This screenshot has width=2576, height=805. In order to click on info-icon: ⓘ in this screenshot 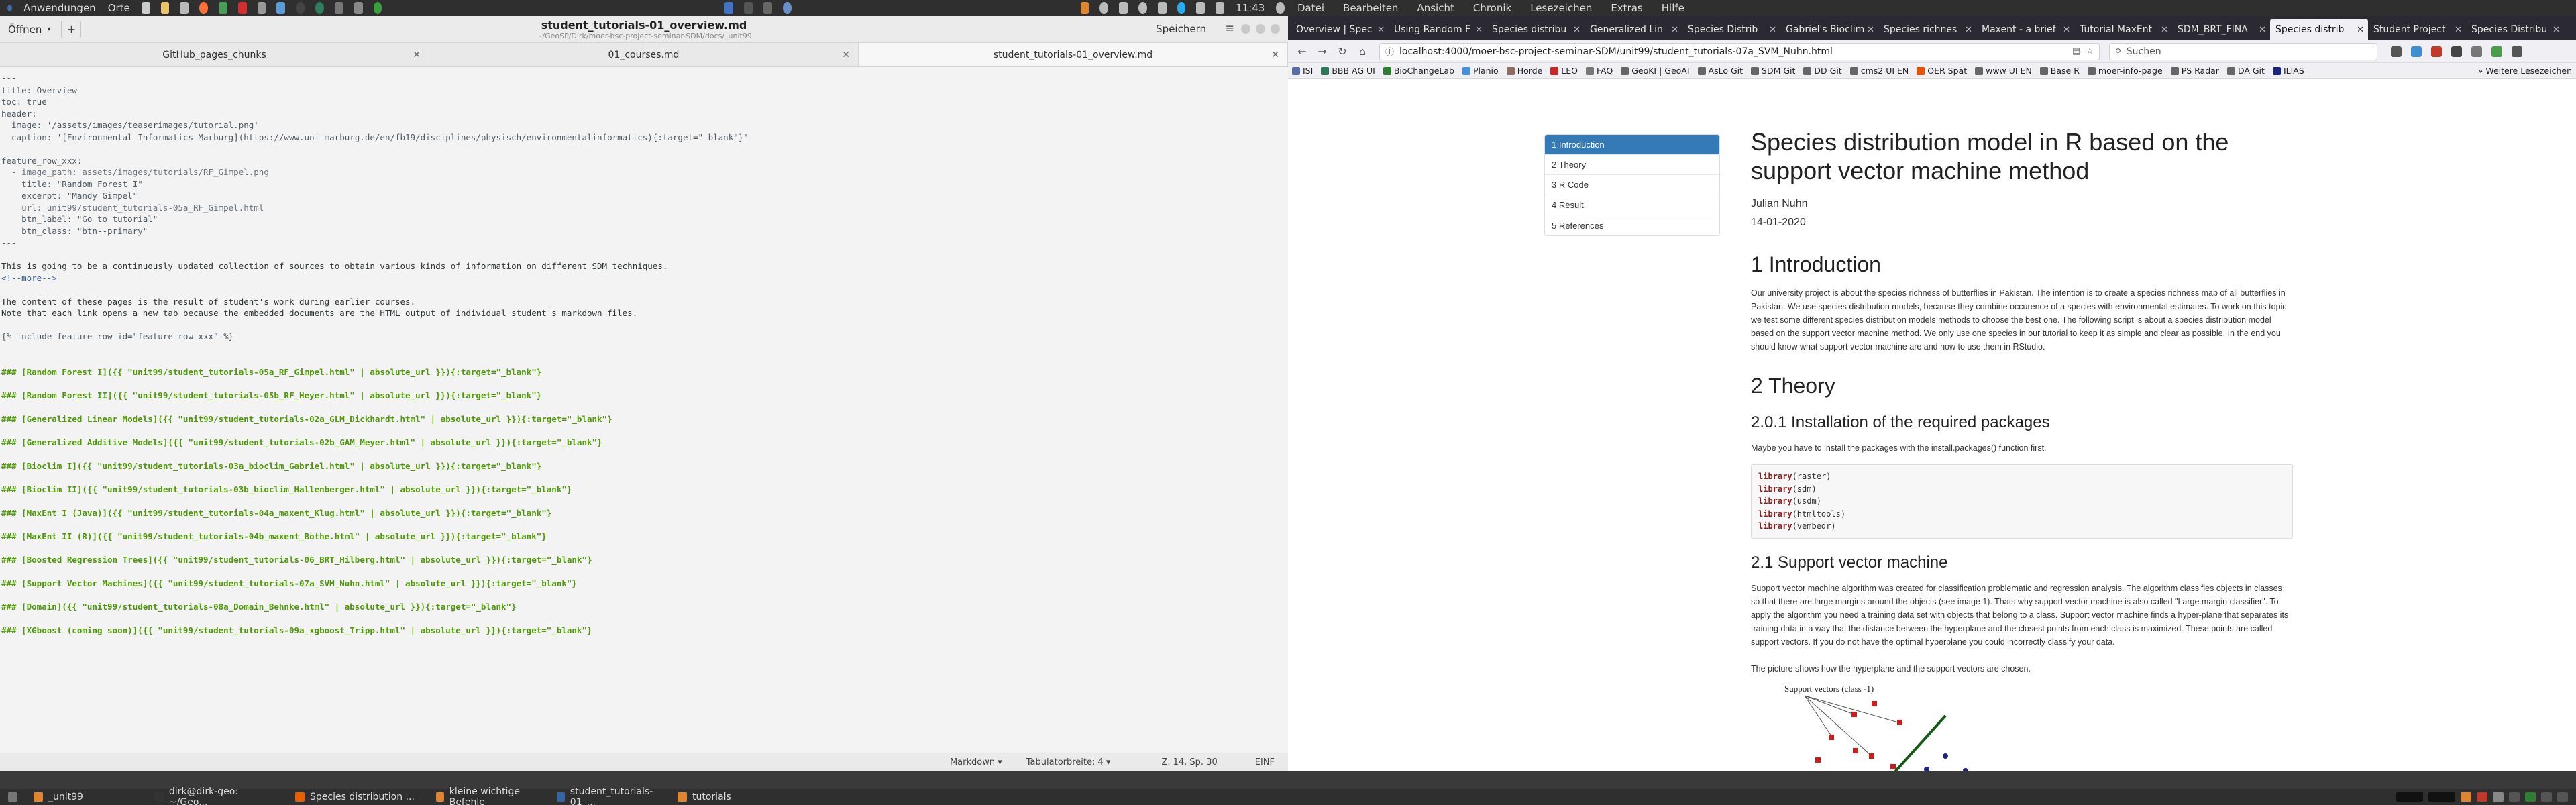, I will do `click(1389, 51)`.